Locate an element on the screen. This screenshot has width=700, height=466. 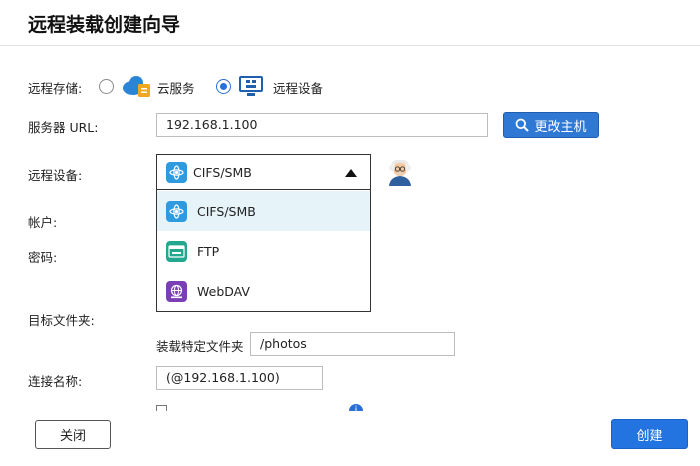
chevron-up-icon is located at coordinates (351, 173).